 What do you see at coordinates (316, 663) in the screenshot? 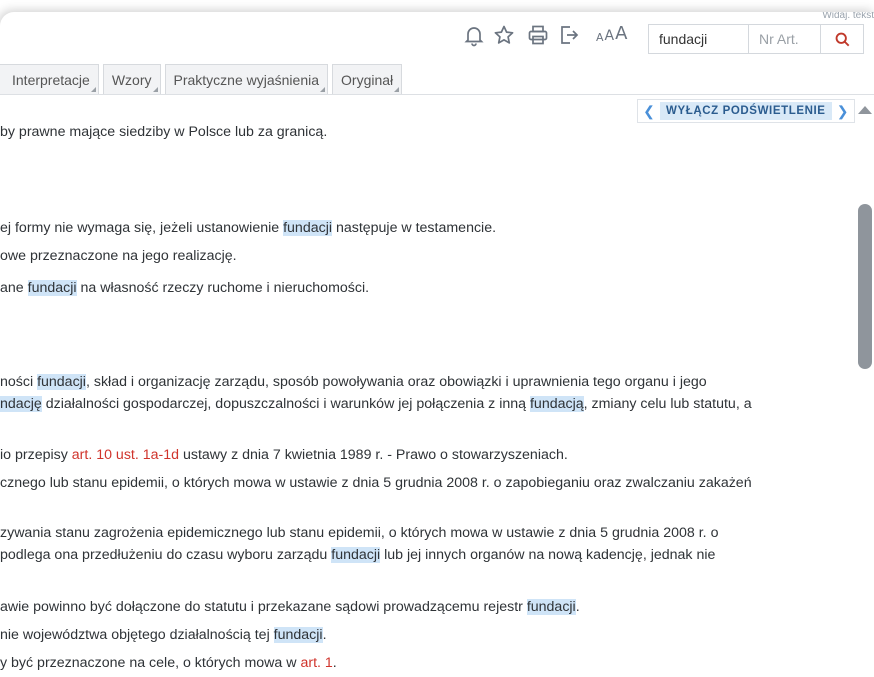
I see `article-reference-link: art. 1` at bounding box center [316, 663].